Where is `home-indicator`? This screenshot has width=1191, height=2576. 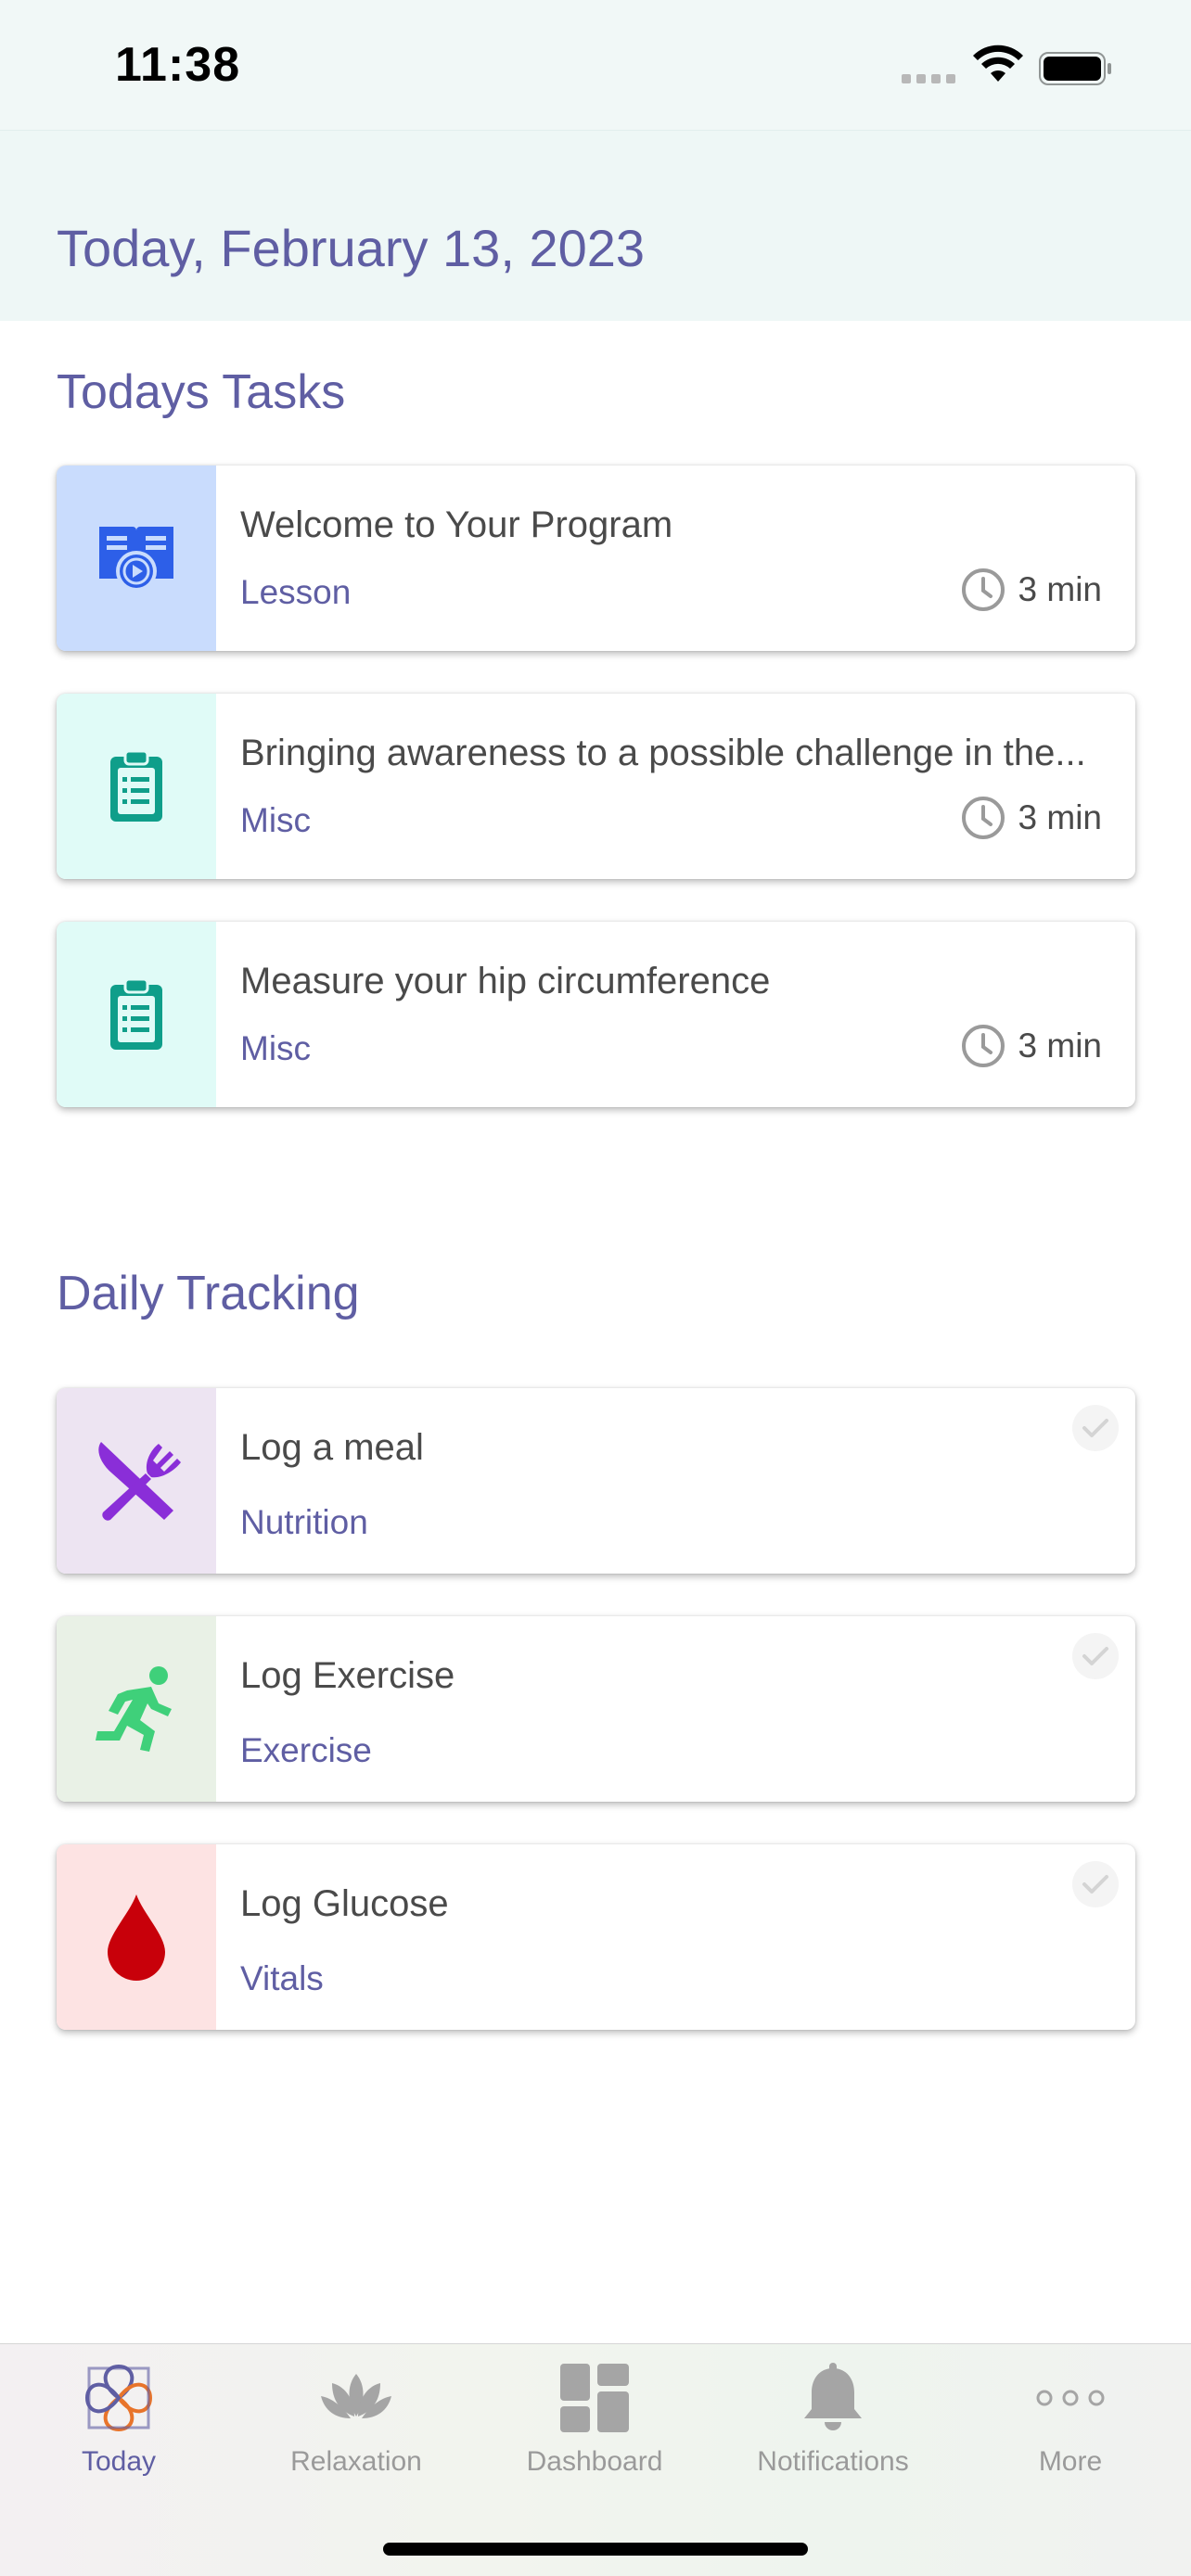 home-indicator is located at coordinates (595, 2549).